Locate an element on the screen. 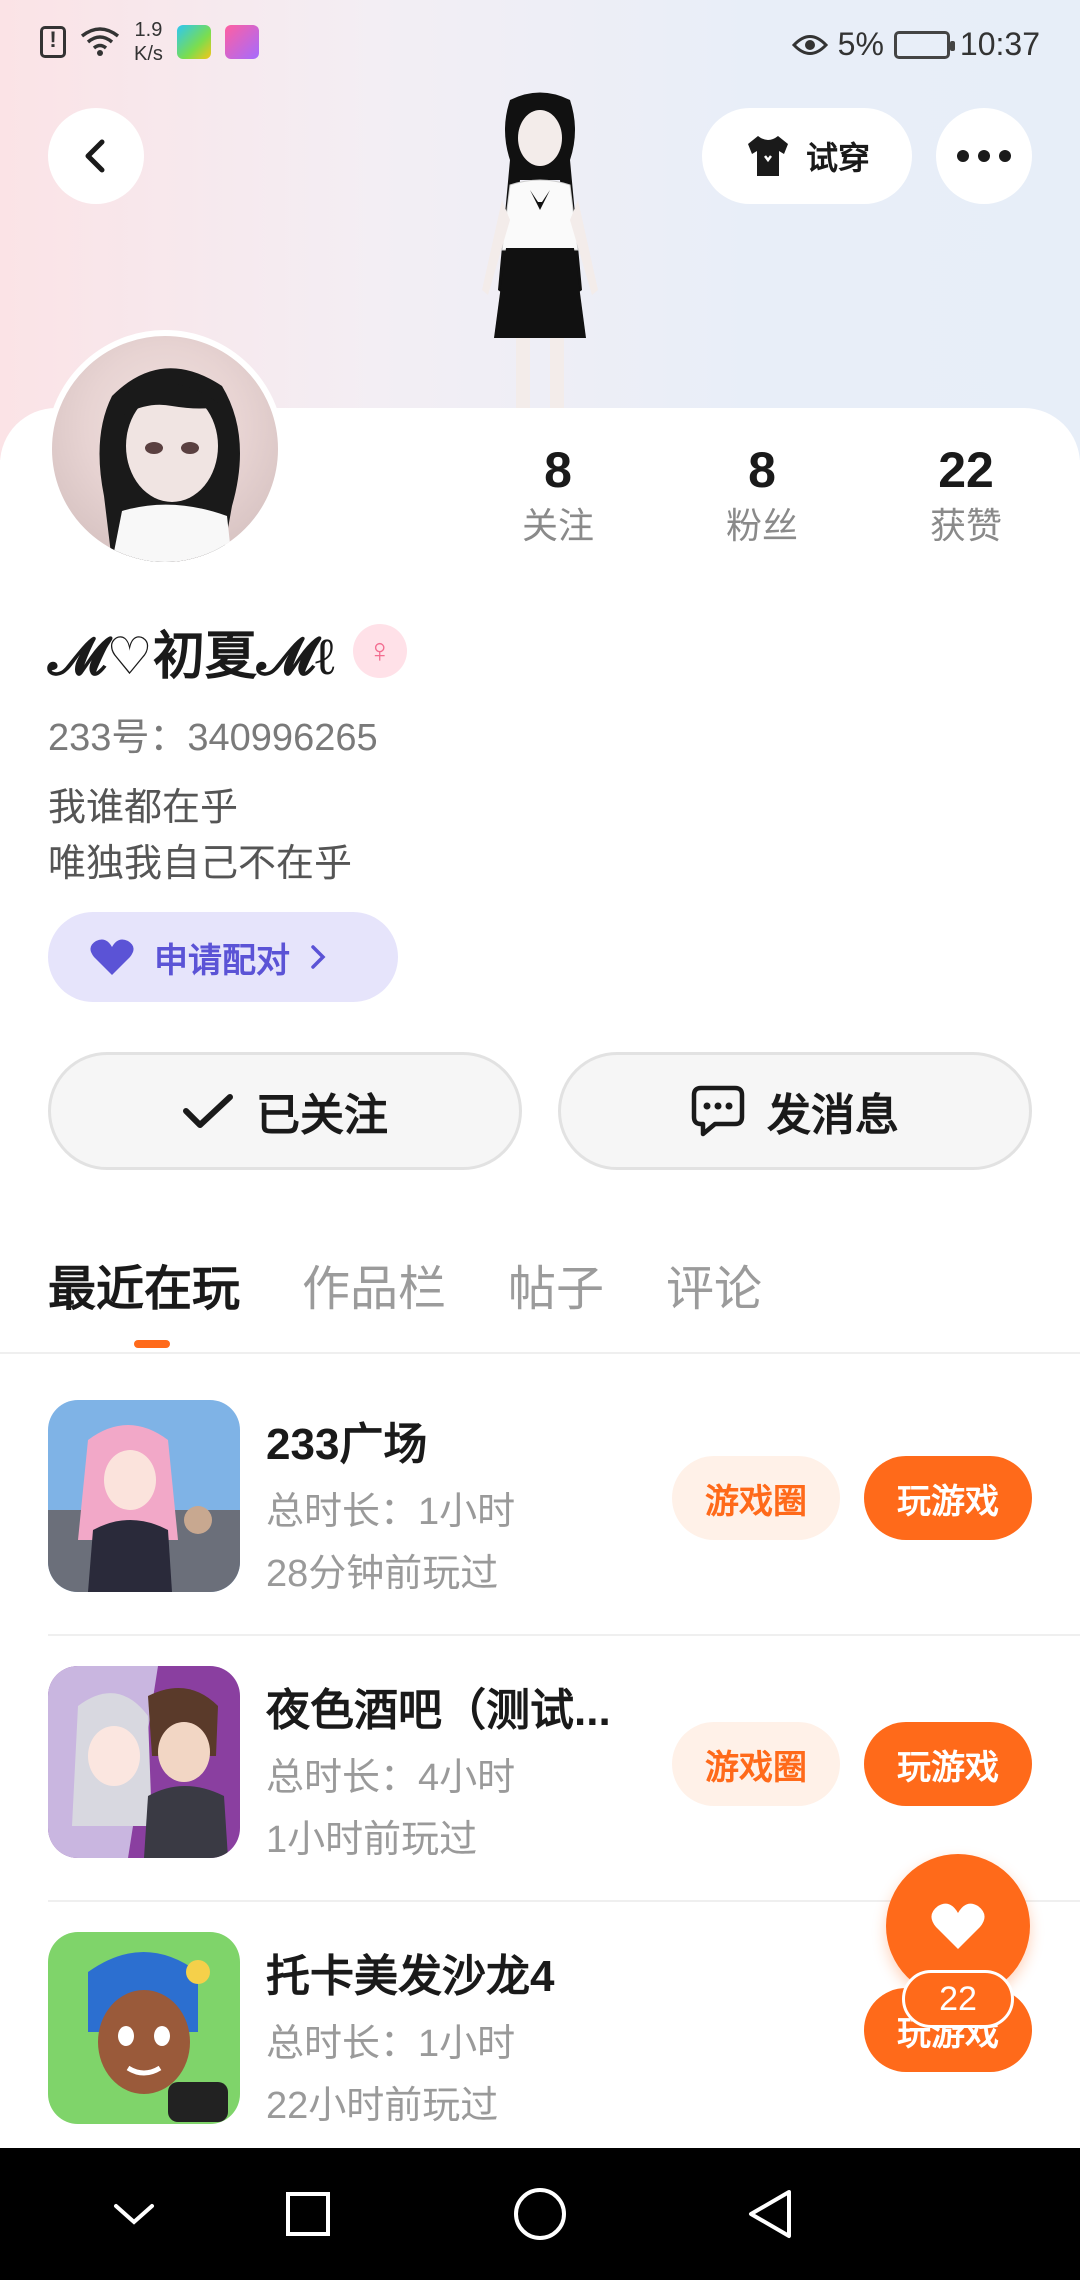 The height and width of the screenshot is (2280, 1080). nav-collapse-button is located at coordinates (134, 2214).